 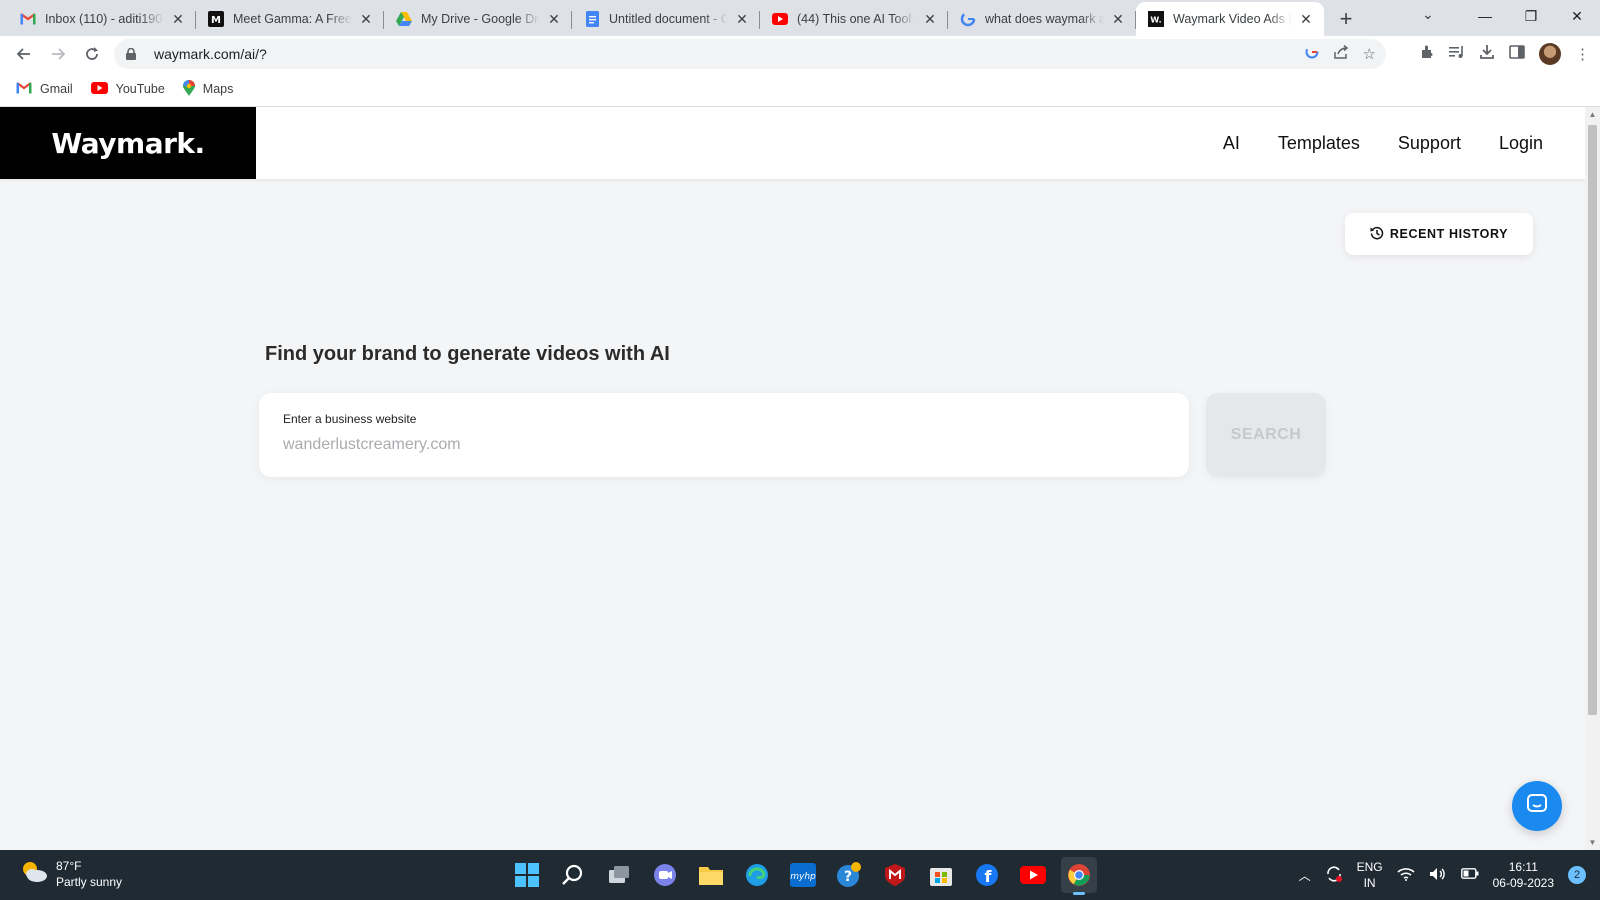 I want to click on tab-title: Waymark Video Ads |, so click(x=1232, y=19).